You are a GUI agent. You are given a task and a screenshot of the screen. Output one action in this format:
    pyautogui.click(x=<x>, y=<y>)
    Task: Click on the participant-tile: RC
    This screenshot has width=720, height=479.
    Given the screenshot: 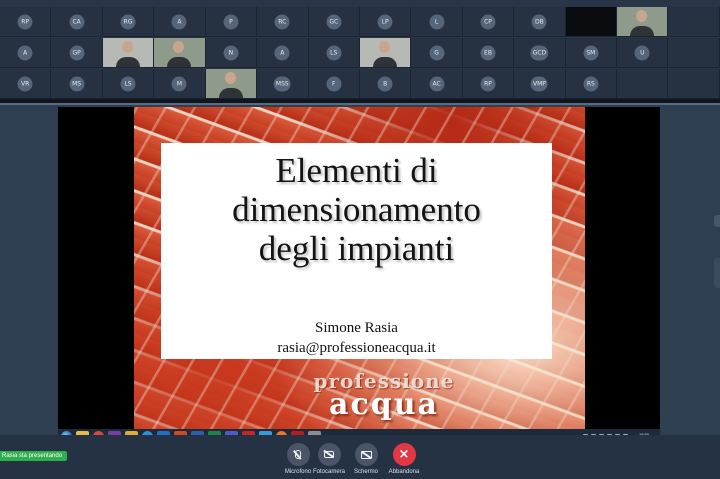 What is the action you would take?
    pyautogui.click(x=283, y=22)
    